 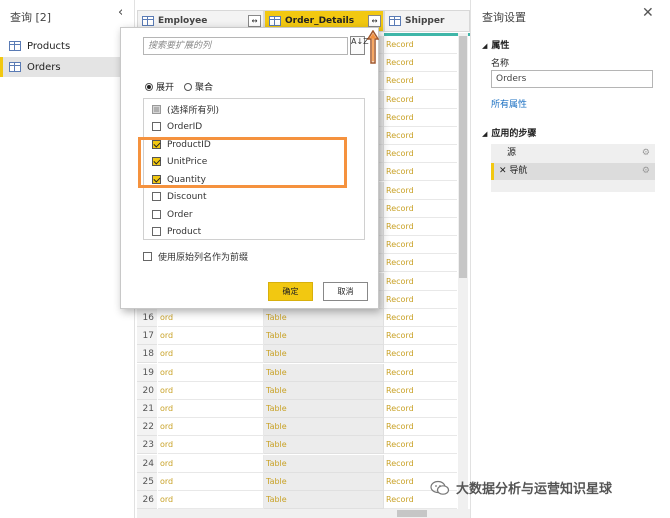 What do you see at coordinates (573, 153) in the screenshot?
I see `step-source: 源 ⚙` at bounding box center [573, 153].